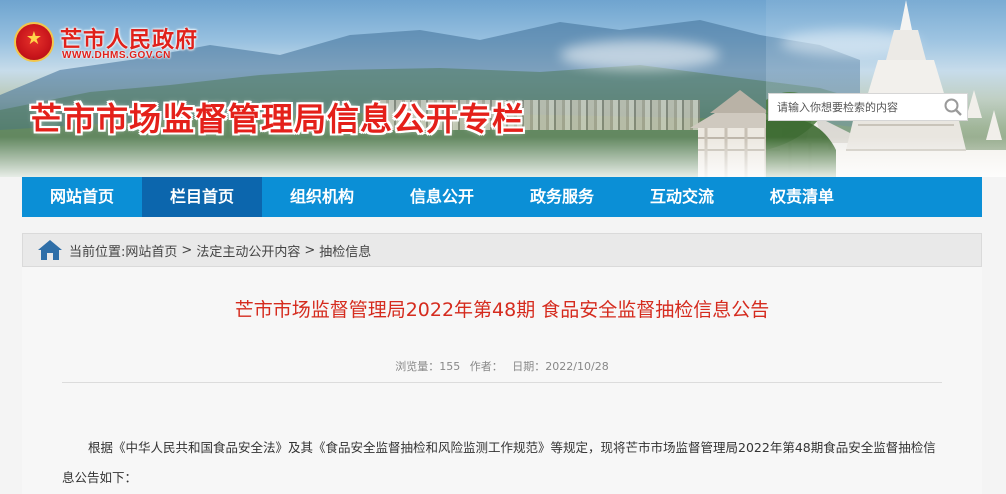  I want to click on divider, so click(502, 382).